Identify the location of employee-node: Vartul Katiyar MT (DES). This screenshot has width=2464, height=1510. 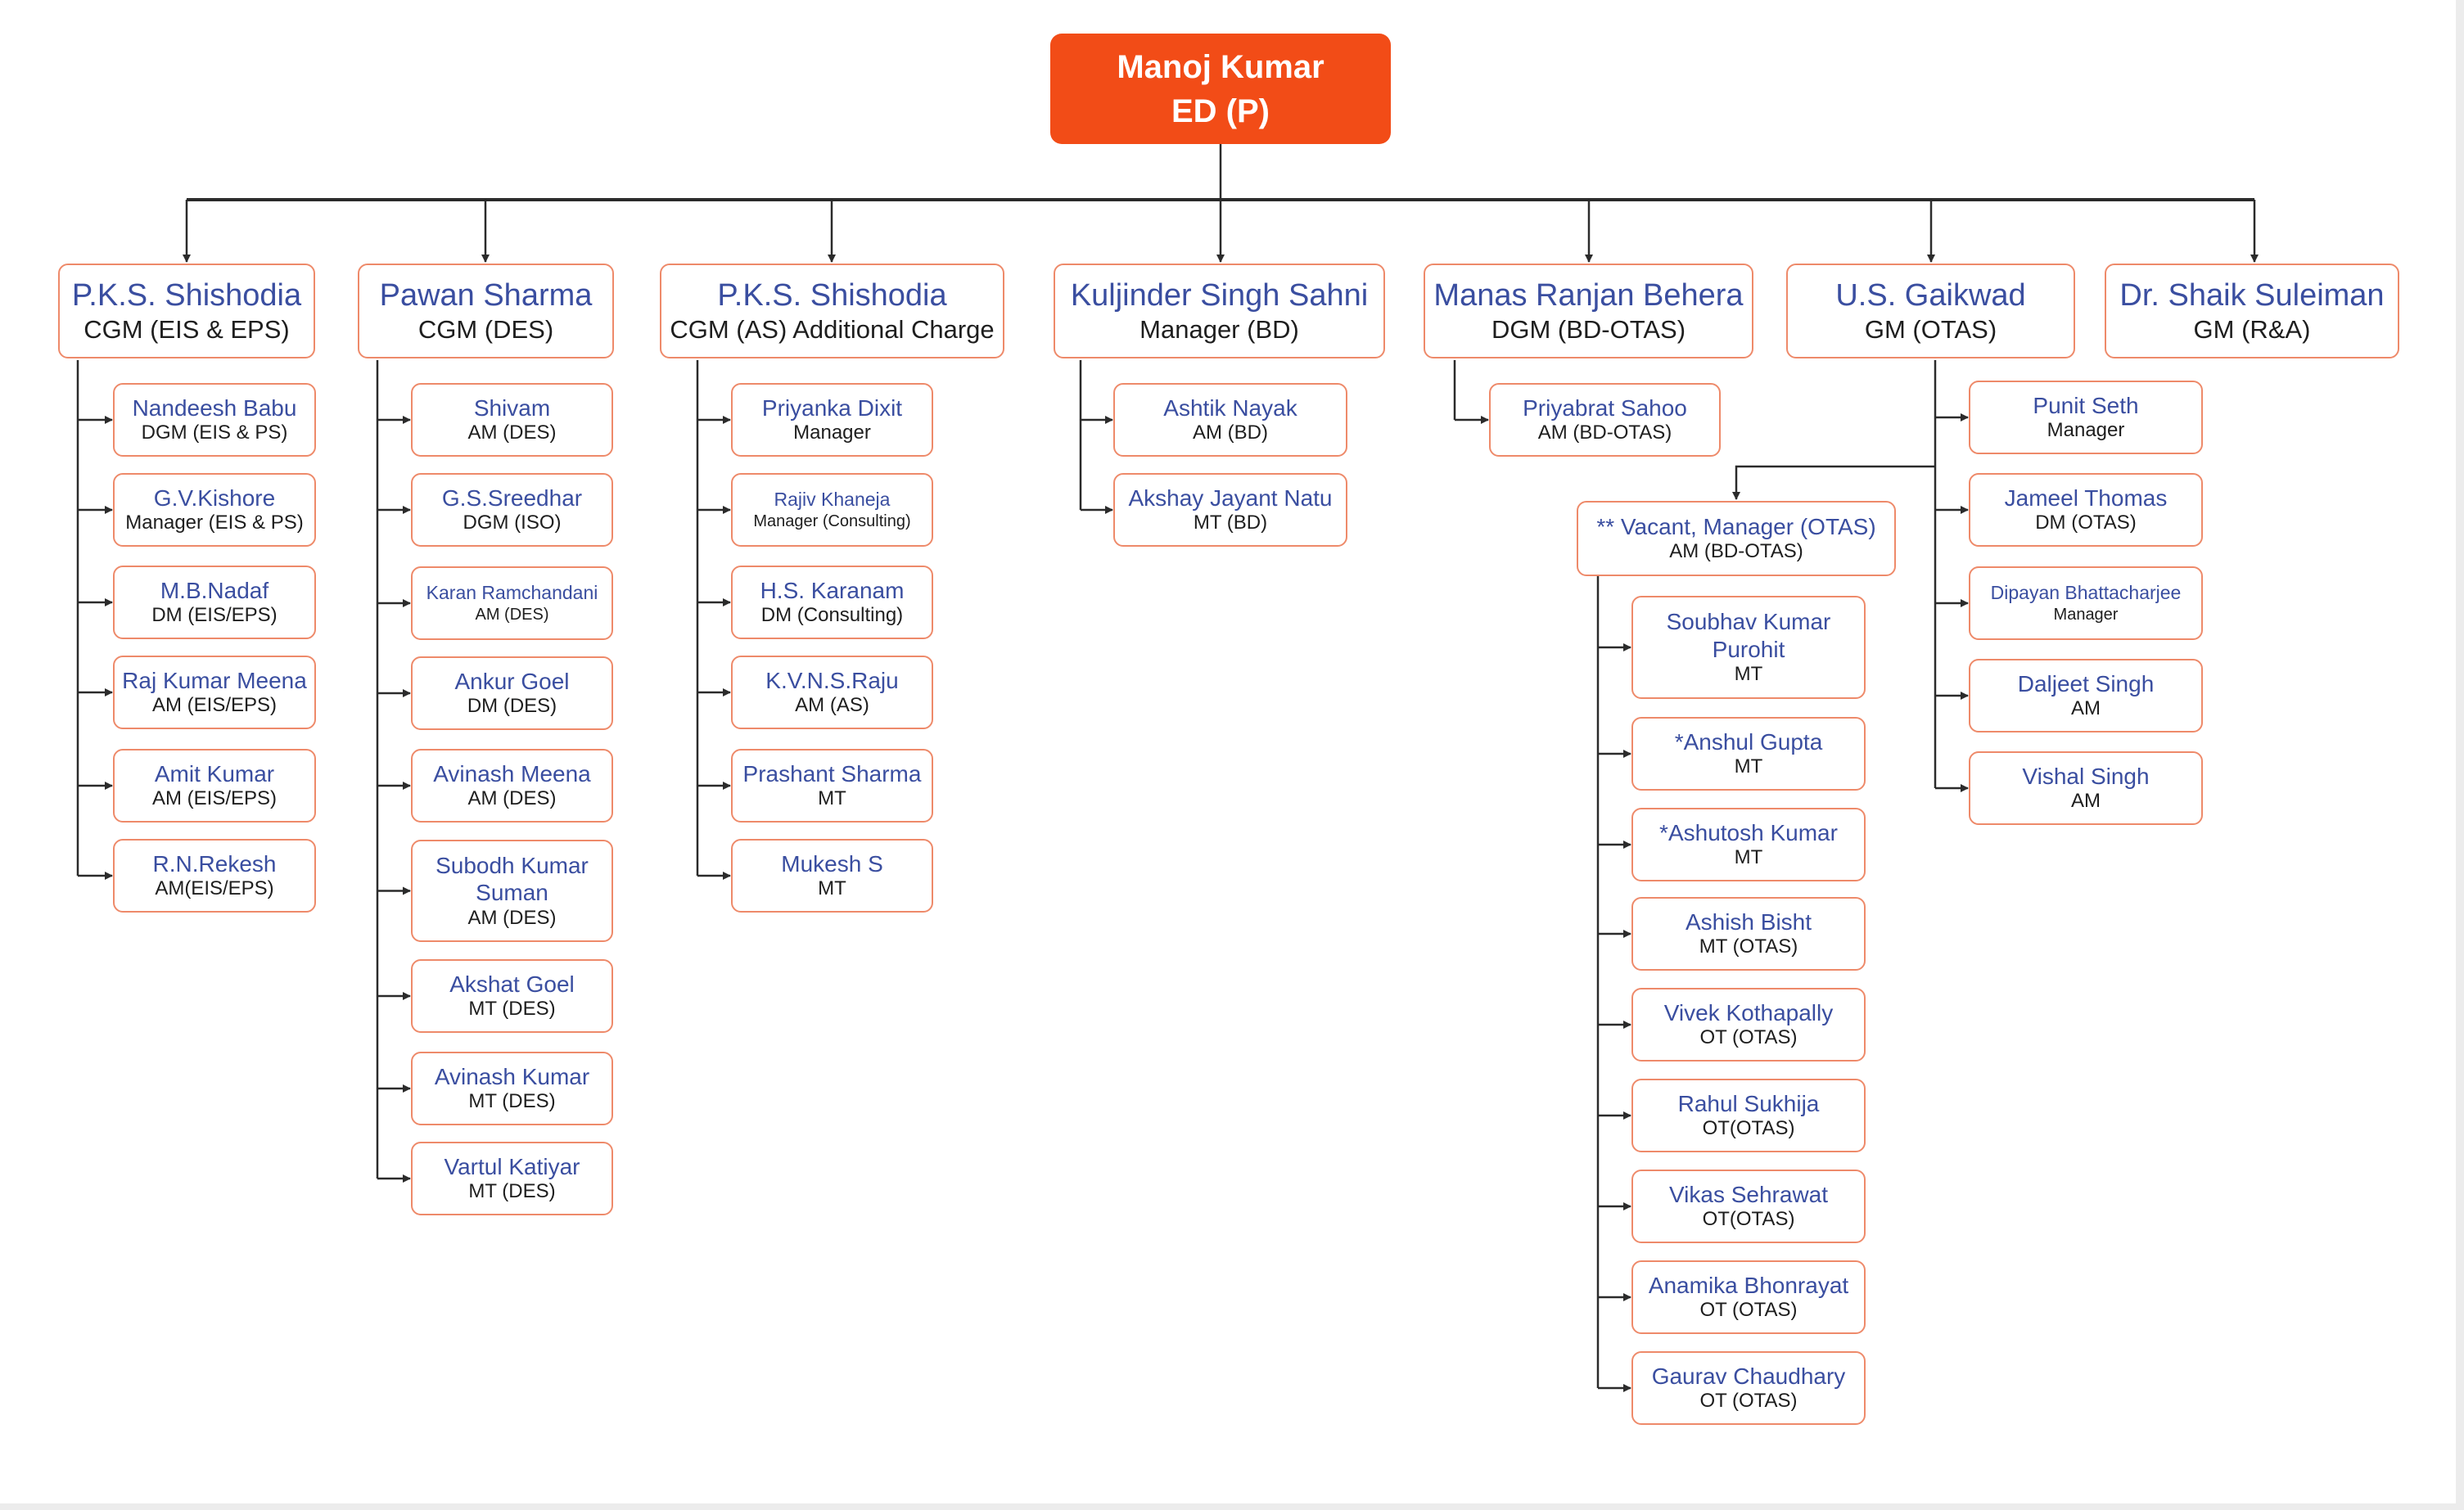
(512, 1178).